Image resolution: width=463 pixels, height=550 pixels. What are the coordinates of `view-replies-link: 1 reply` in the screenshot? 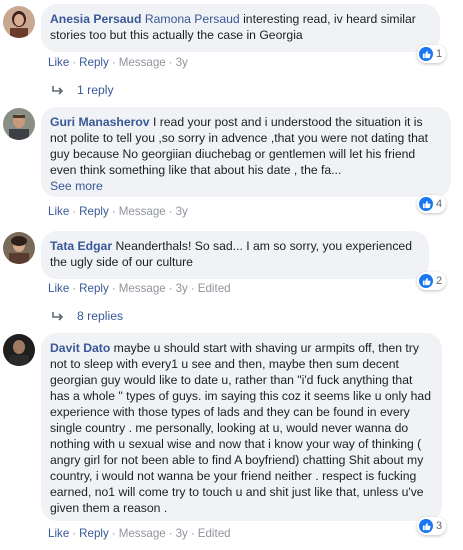 It's located at (83, 90).